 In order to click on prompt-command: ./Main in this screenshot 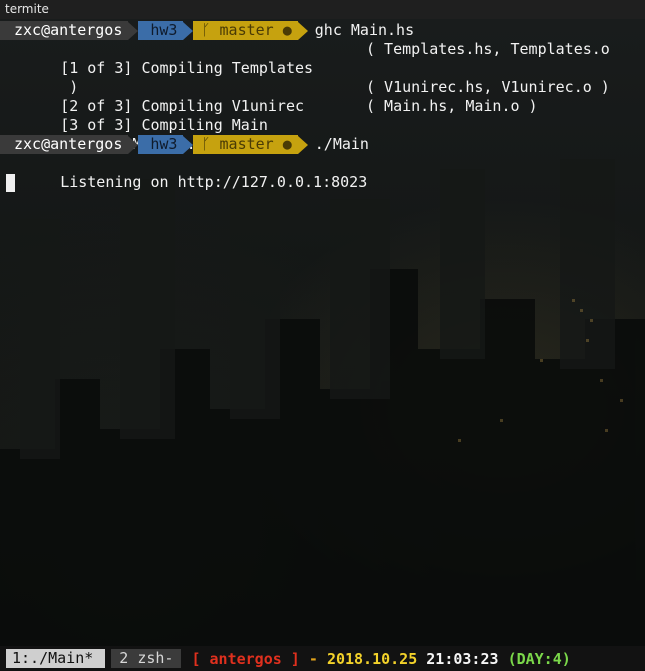, I will do `click(341, 144)`.